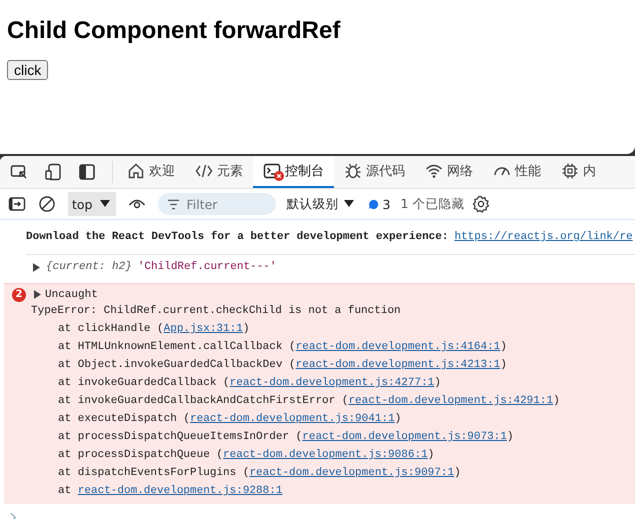  I want to click on stack-frame-text: at invokeGuardedCallbackAndCatchFirstError (, so click(203, 401).